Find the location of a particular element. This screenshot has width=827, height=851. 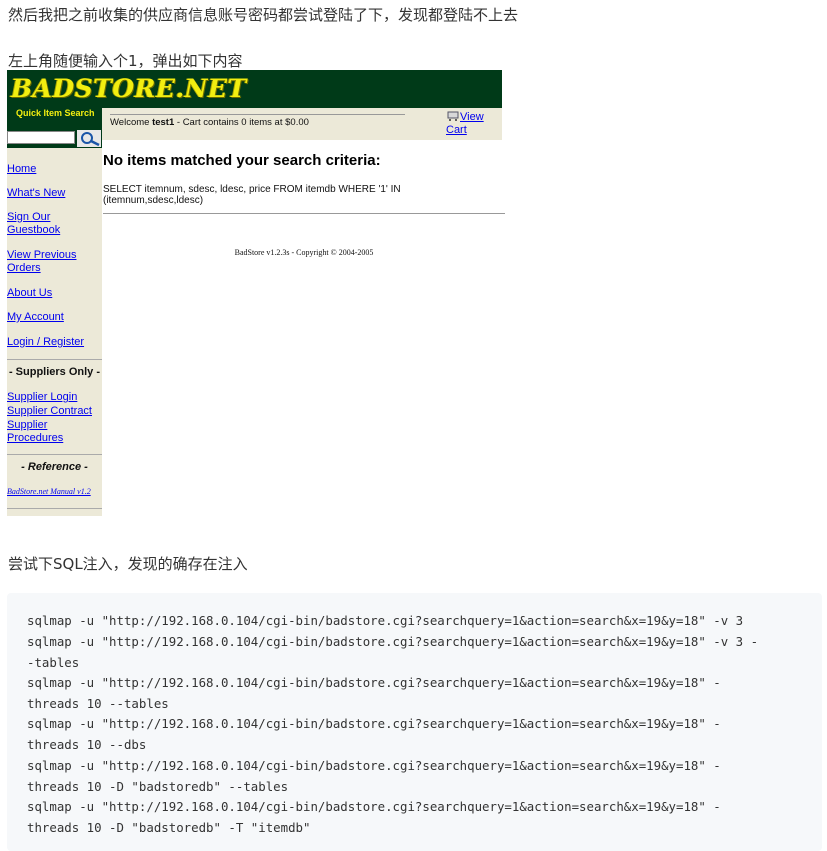

paragraph-input-note: 左上角随便输入个1，弹出如下内容 is located at coordinates (125, 61).